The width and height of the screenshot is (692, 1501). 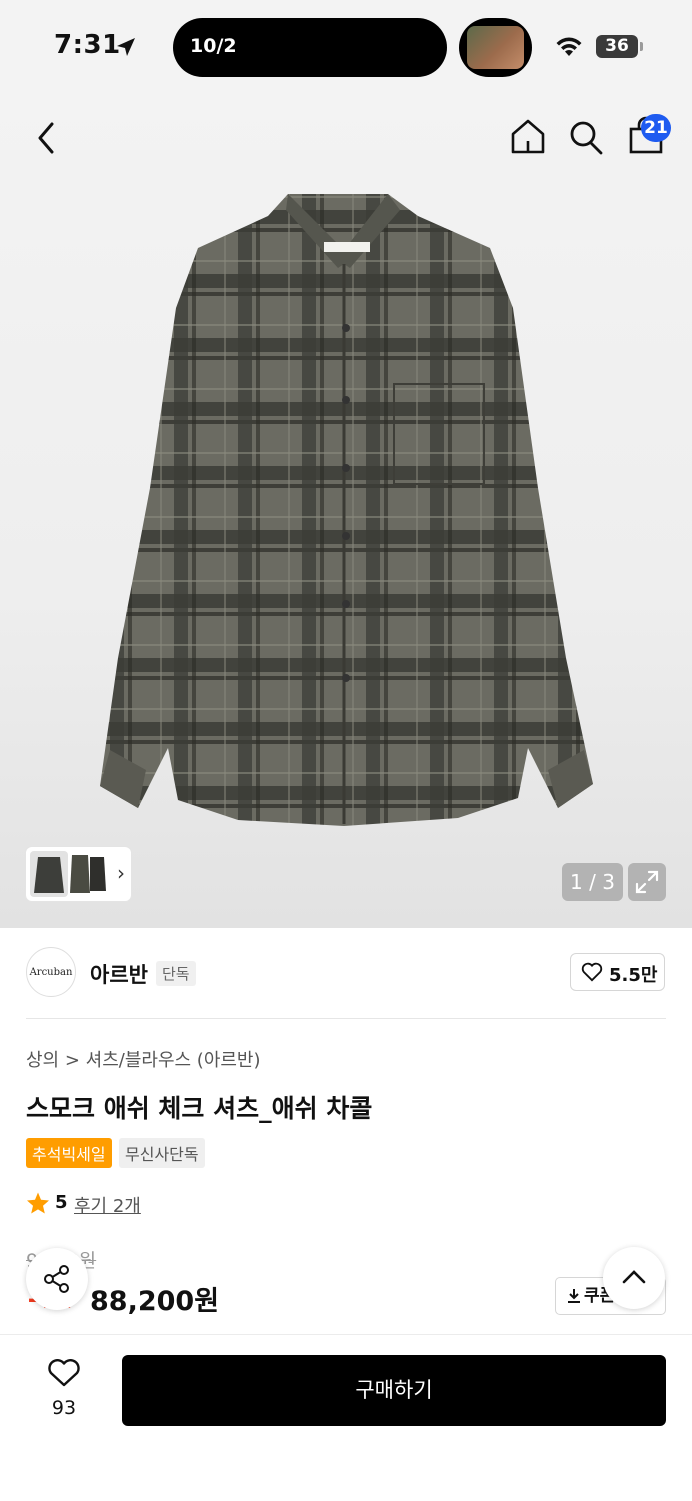 I want to click on live-activity-thumbnail, so click(x=495, y=47).